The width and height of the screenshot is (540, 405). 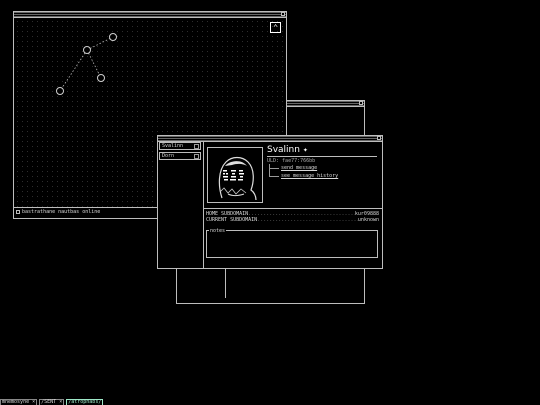 I want to click on arrow-icon: ∕, so click(x=100, y=402).